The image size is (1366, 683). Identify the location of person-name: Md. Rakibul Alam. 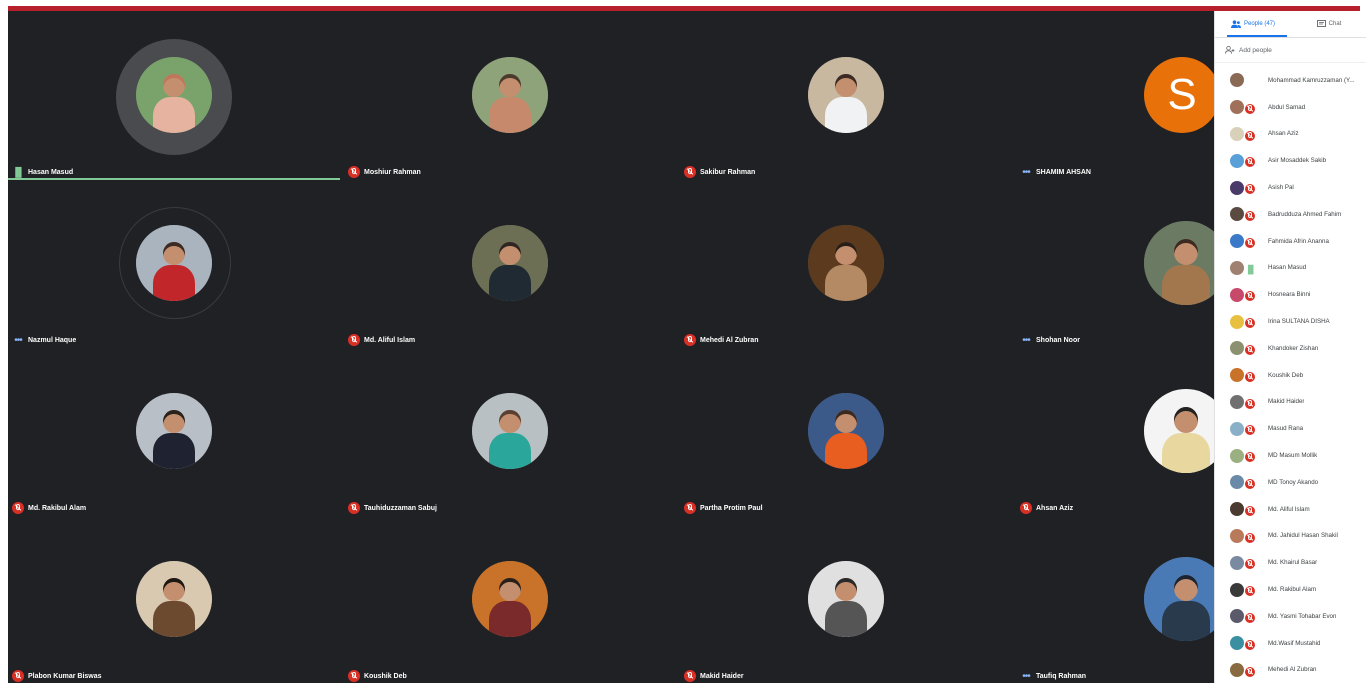
(1292, 590).